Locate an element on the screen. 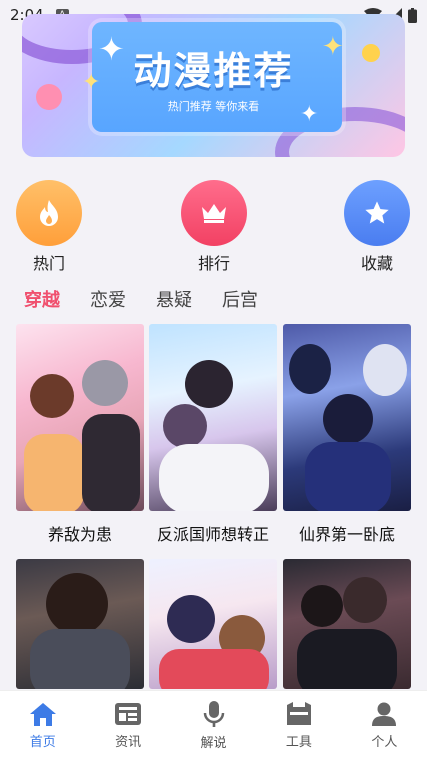  quick-fav-button: 收藏 is located at coordinates (377, 227).